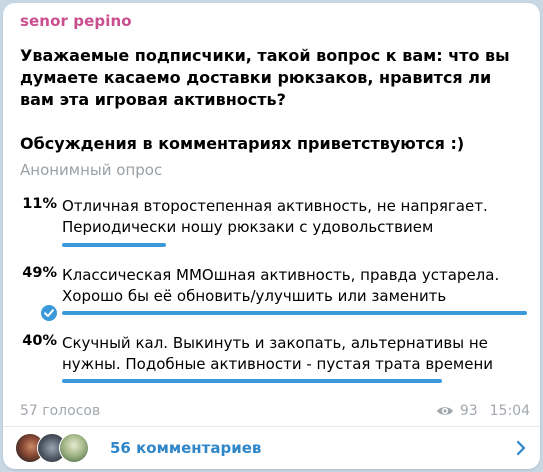 This screenshot has height=472, width=543. Describe the element at coordinates (271, 448) in the screenshot. I see `comments-button: 56 комментариев` at that location.